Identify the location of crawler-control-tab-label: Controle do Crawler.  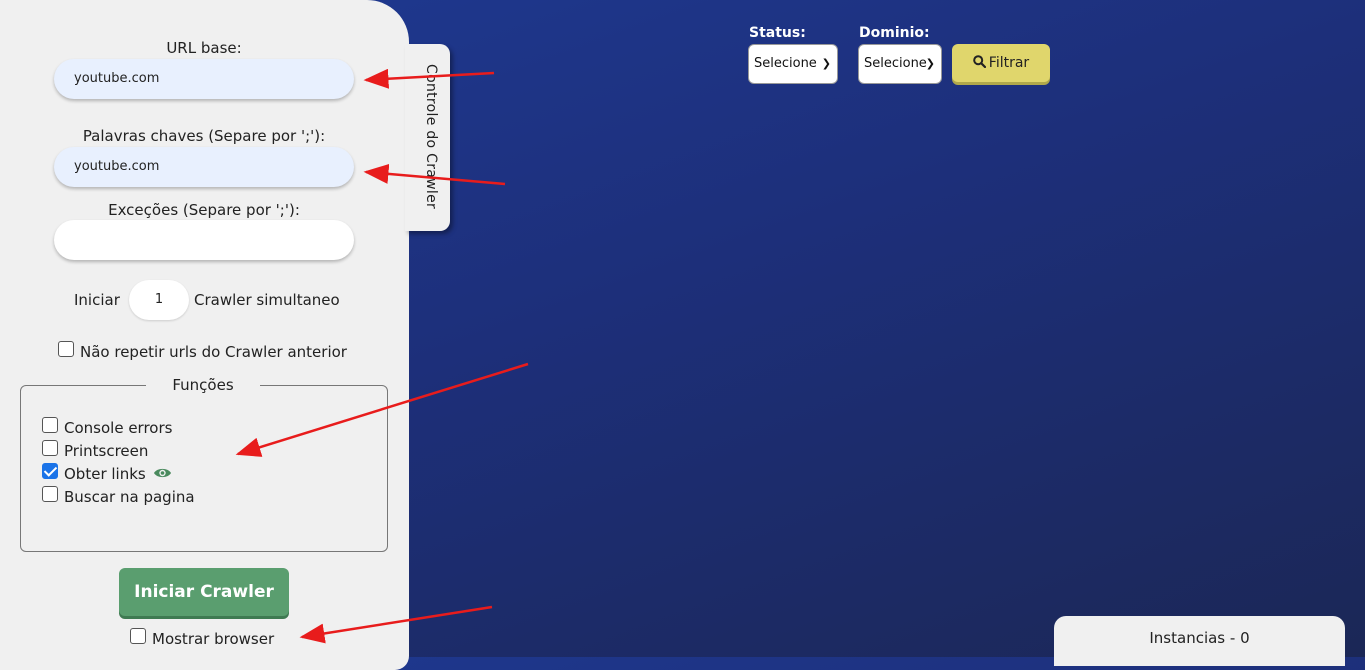
(431, 137).